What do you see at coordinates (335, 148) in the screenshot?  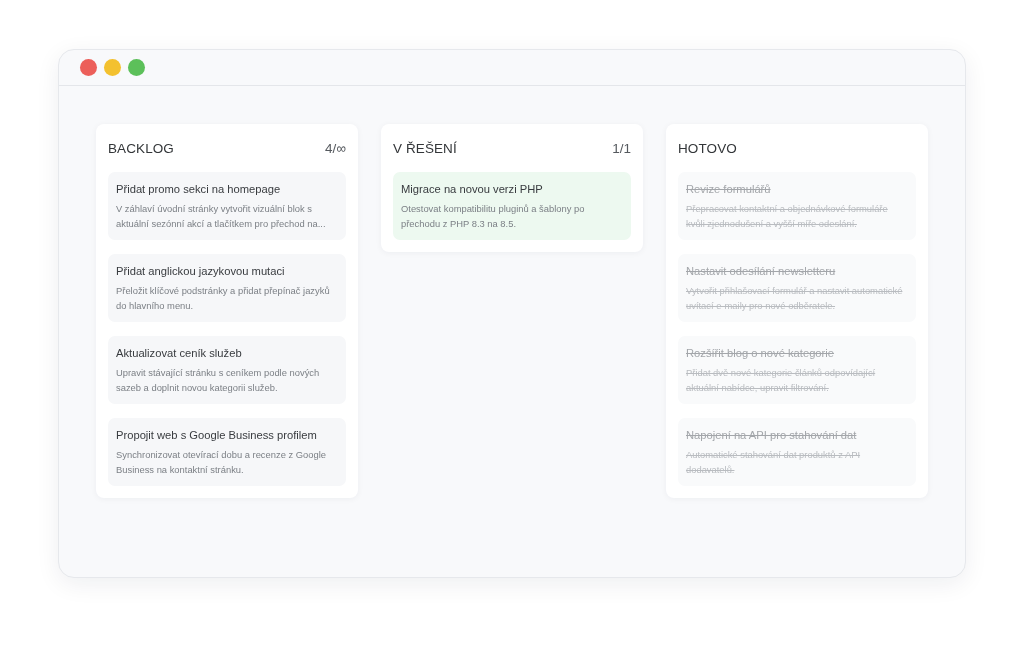 I see `column-count: 4/∞` at bounding box center [335, 148].